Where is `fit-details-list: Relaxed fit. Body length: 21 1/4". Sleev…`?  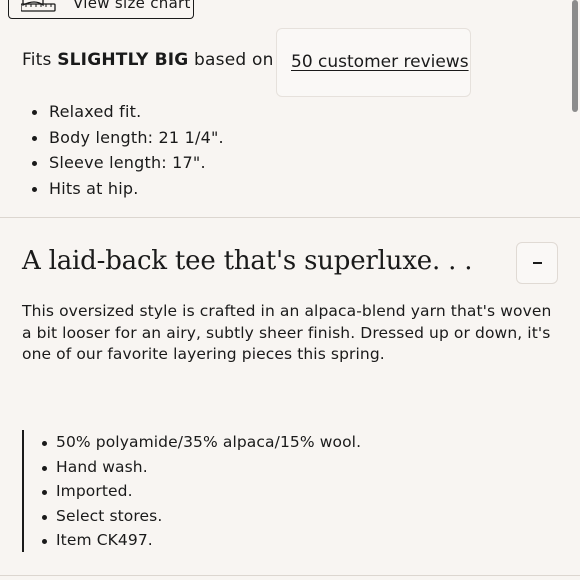 fit-details-list: Relaxed fit. Body length: 21 1/4". Sleev… is located at coordinates (126, 150).